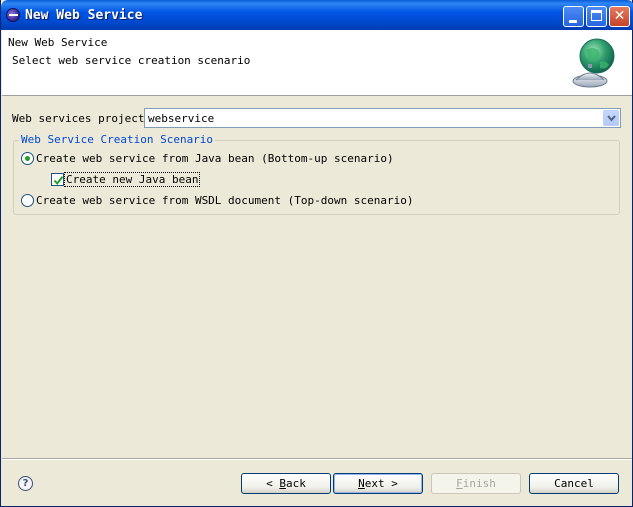 The width and height of the screenshot is (633, 507). I want to click on chevron-down-icon, so click(611, 118).